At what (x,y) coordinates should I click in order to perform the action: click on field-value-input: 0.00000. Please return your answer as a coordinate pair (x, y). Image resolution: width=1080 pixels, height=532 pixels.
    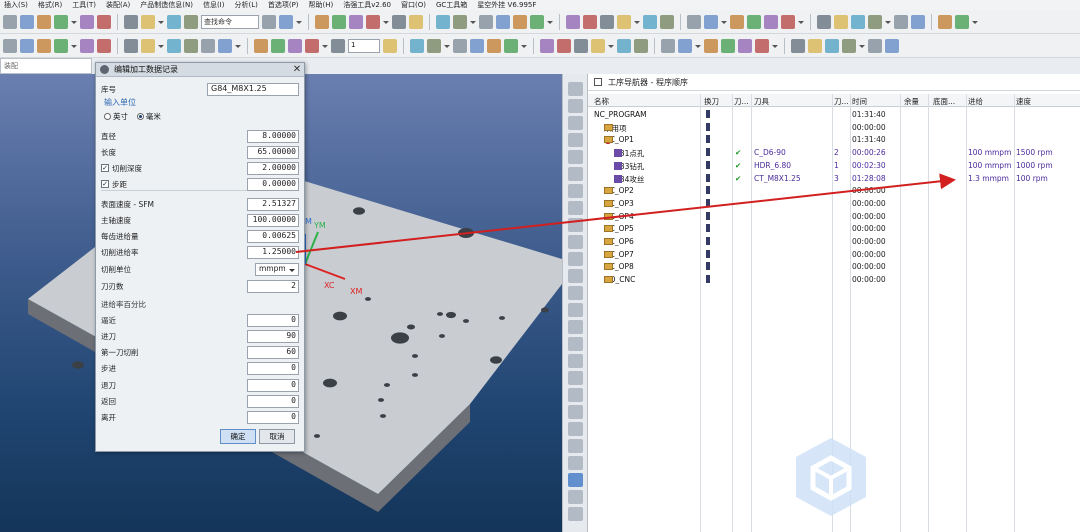
    Looking at the image, I should click on (273, 184).